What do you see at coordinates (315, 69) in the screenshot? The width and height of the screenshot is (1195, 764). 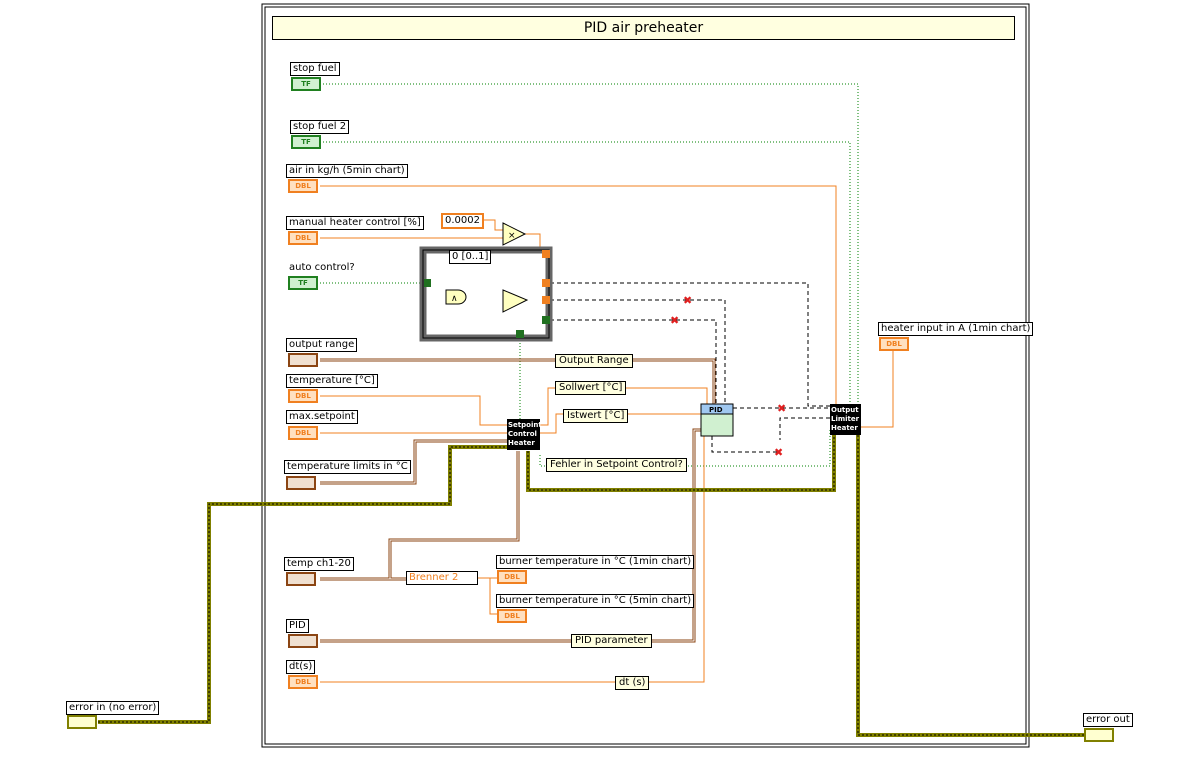 I see `label-stop-fuel: stop fuel` at bounding box center [315, 69].